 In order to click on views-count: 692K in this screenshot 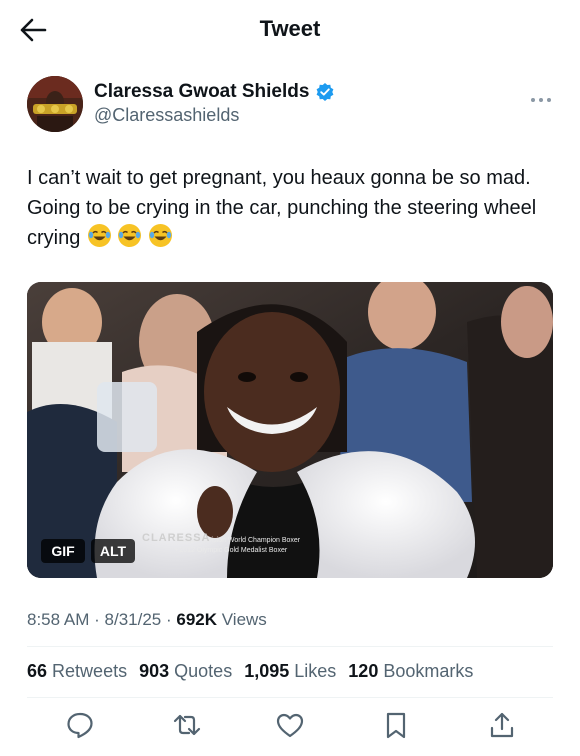, I will do `click(197, 619)`.